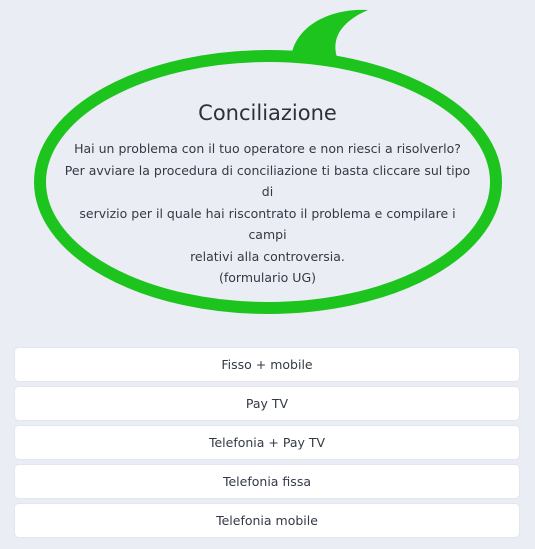 The height and width of the screenshot is (549, 535). I want to click on description-line: (formulario UG), so click(267, 277).